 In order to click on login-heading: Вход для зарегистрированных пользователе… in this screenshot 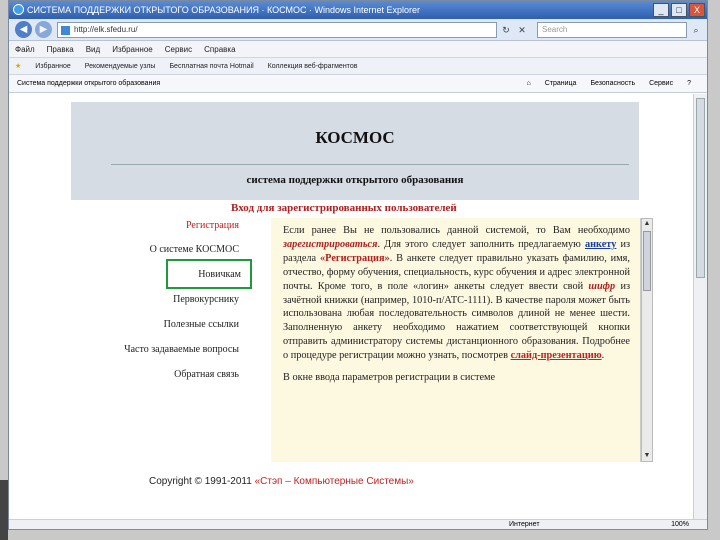, I will do `click(344, 208)`.